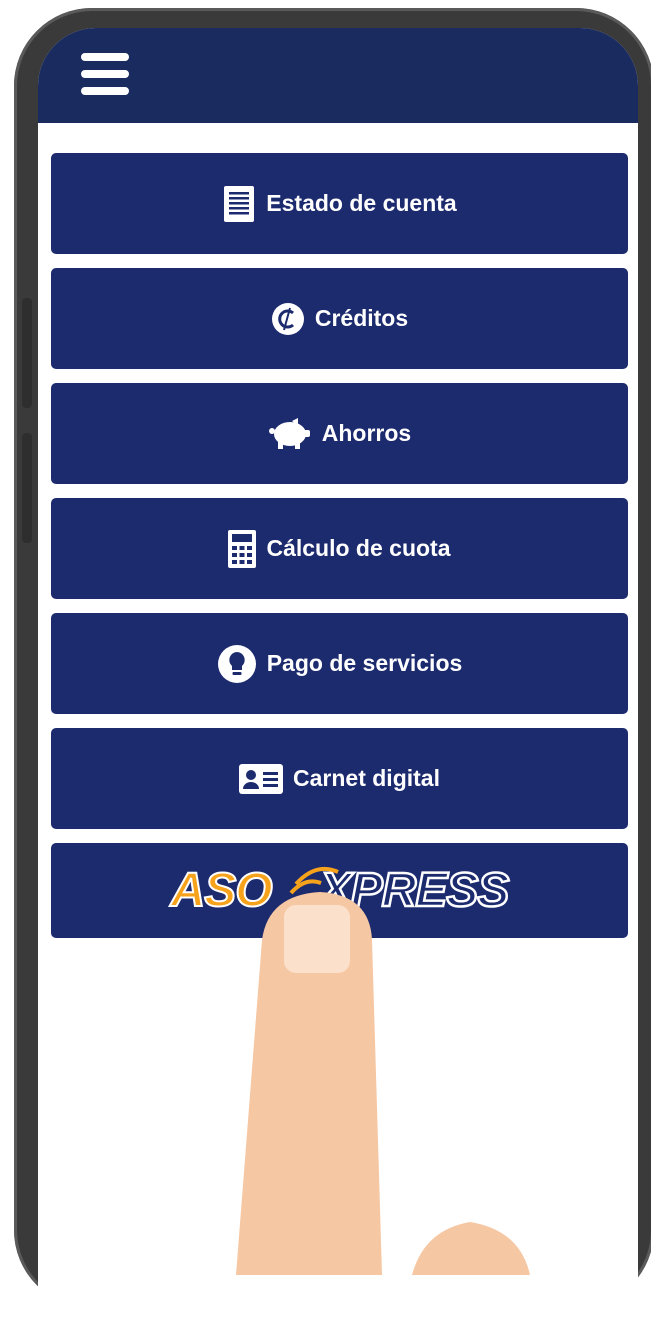 This screenshot has width=651, height=1328. Describe the element at coordinates (239, 203) in the screenshot. I see `document-icon` at that location.